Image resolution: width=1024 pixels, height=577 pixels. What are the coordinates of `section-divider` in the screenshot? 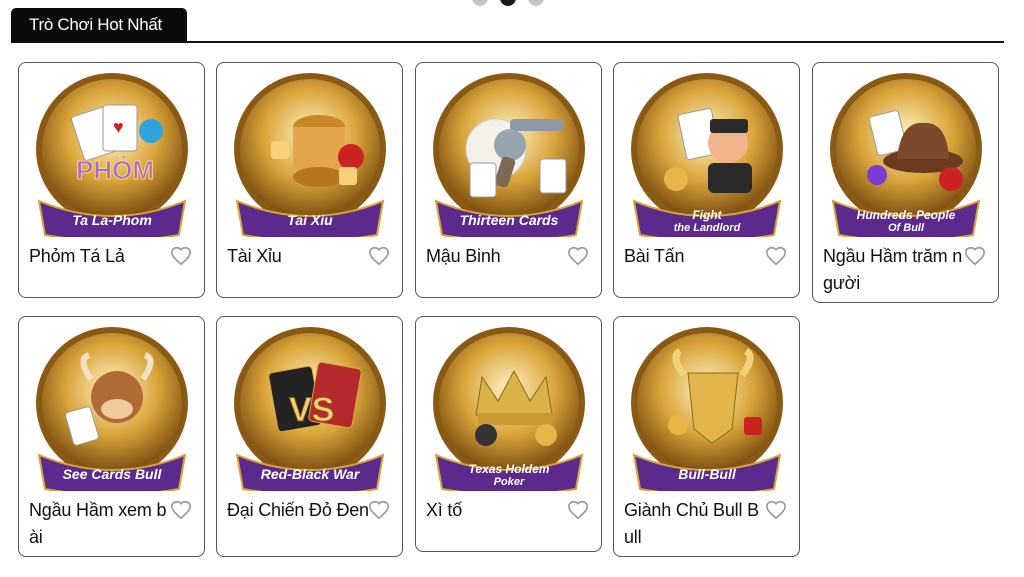 It's located at (507, 42).